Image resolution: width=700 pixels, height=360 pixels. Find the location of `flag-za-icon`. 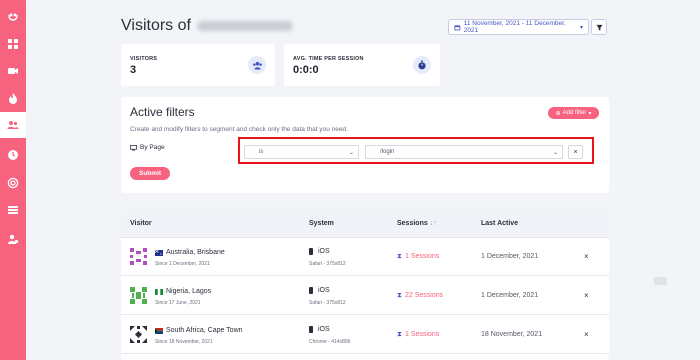

flag-za-icon is located at coordinates (159, 331).